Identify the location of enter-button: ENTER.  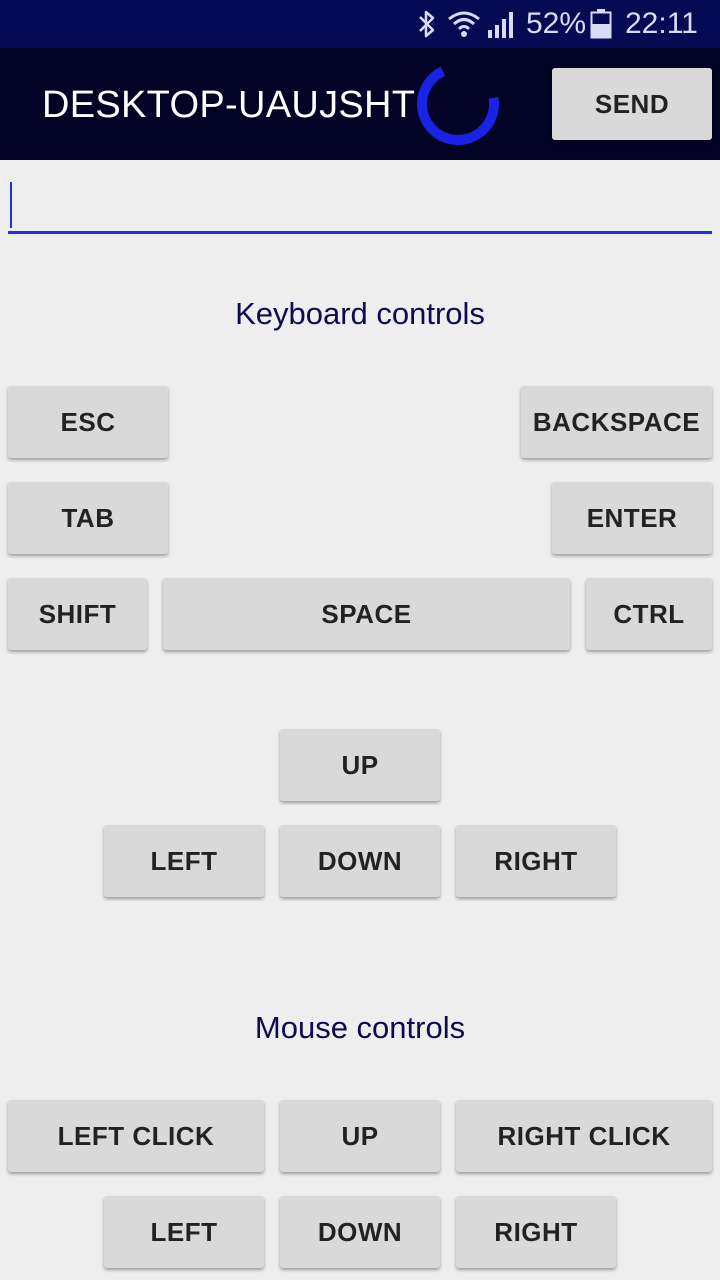
(632, 518).